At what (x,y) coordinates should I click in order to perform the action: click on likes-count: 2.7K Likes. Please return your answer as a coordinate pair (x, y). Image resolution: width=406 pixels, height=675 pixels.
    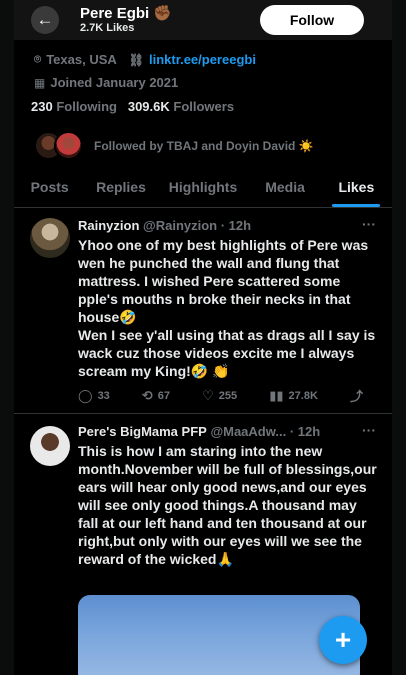
    Looking at the image, I should click on (107, 28).